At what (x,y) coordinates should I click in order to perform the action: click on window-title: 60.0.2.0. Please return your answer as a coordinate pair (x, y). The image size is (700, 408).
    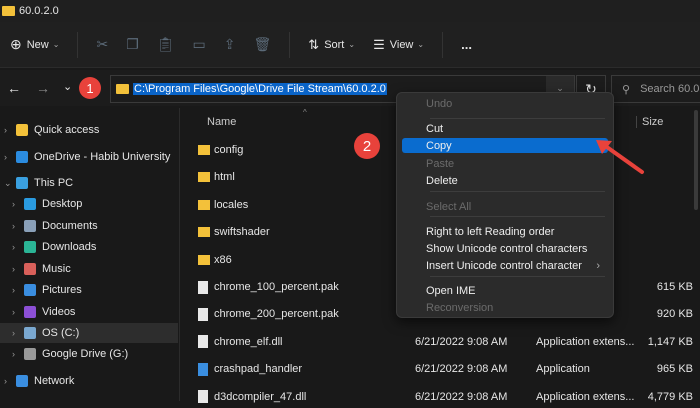
    Looking at the image, I should click on (39, 11).